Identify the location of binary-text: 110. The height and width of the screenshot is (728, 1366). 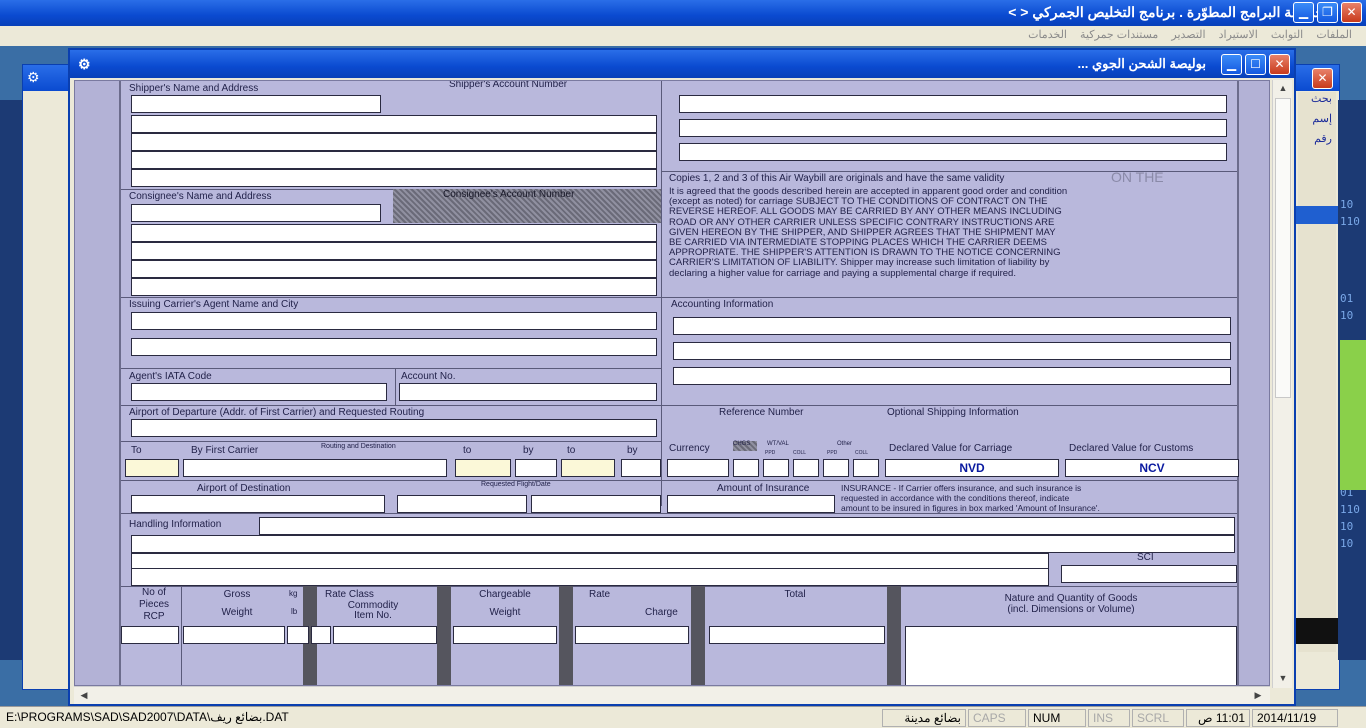
(1350, 221).